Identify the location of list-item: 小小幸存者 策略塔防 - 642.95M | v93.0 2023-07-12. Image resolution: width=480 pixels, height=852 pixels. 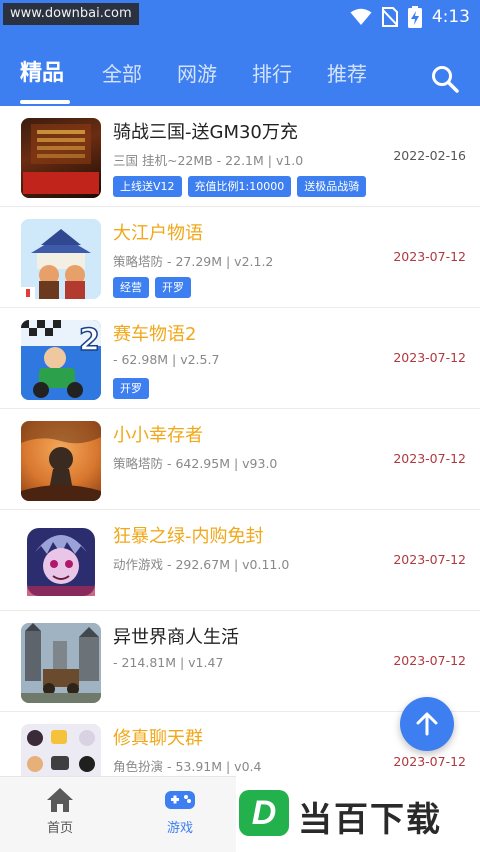
(240, 459).